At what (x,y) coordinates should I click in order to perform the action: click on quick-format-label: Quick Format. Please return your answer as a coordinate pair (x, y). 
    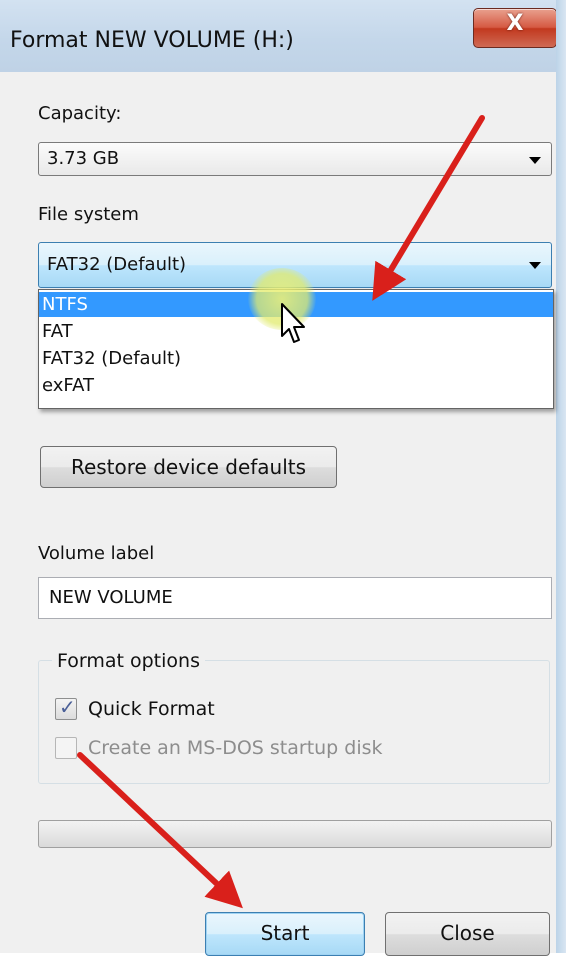
    Looking at the image, I should click on (151, 709).